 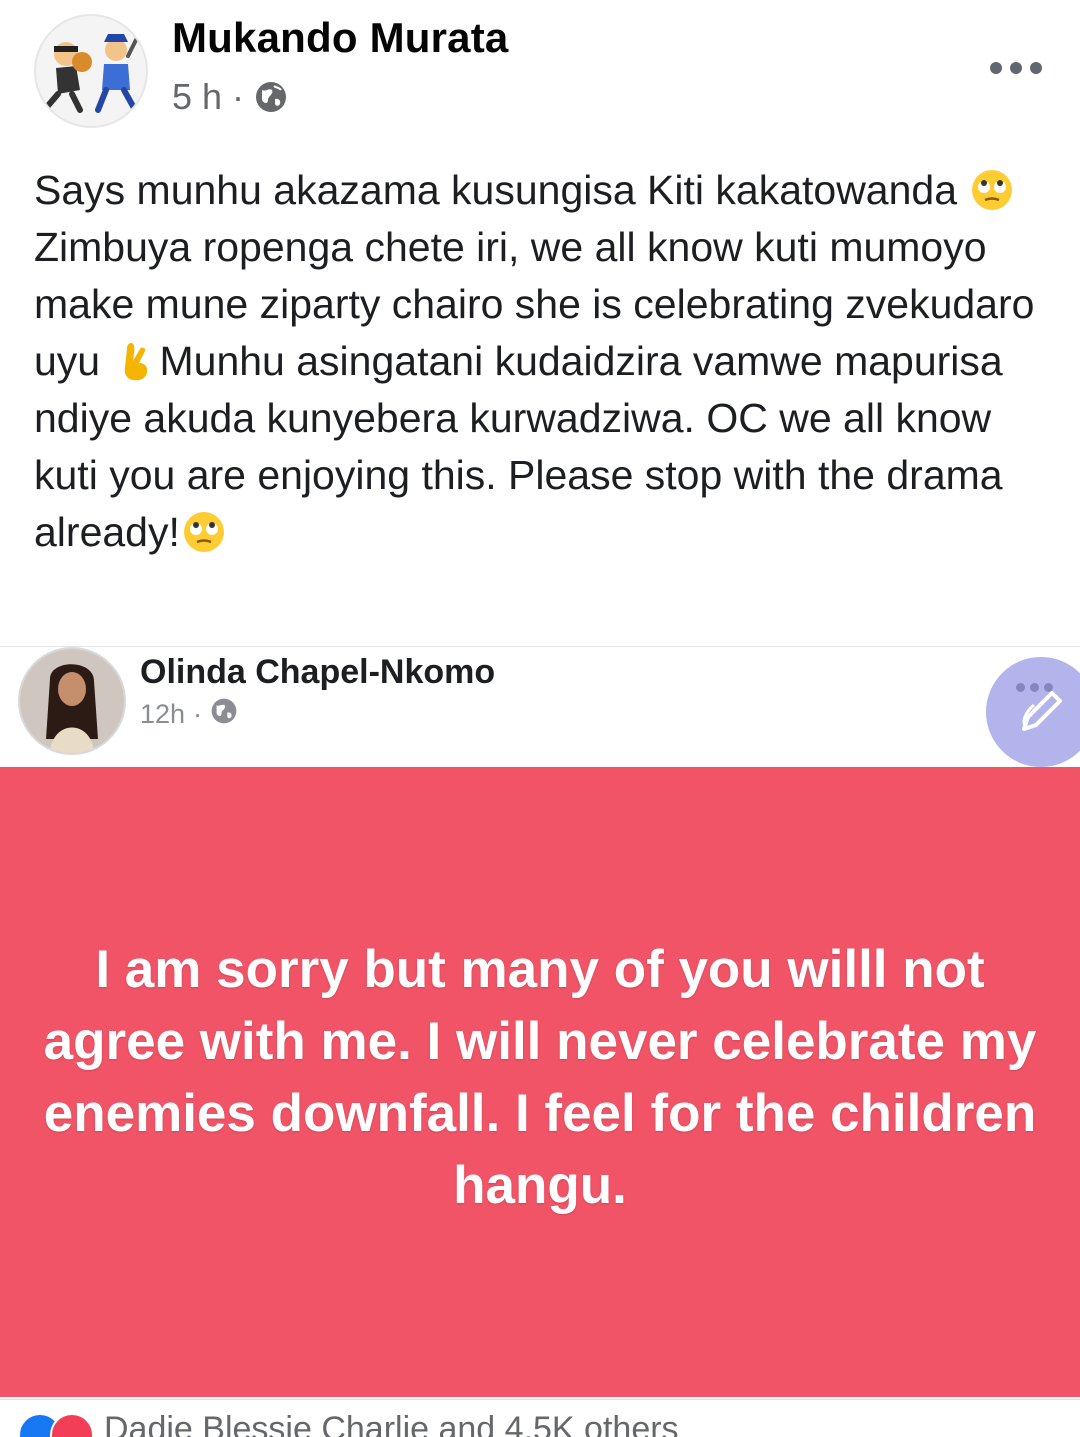 I want to click on shared-globe-icon, so click(x=224, y=714).